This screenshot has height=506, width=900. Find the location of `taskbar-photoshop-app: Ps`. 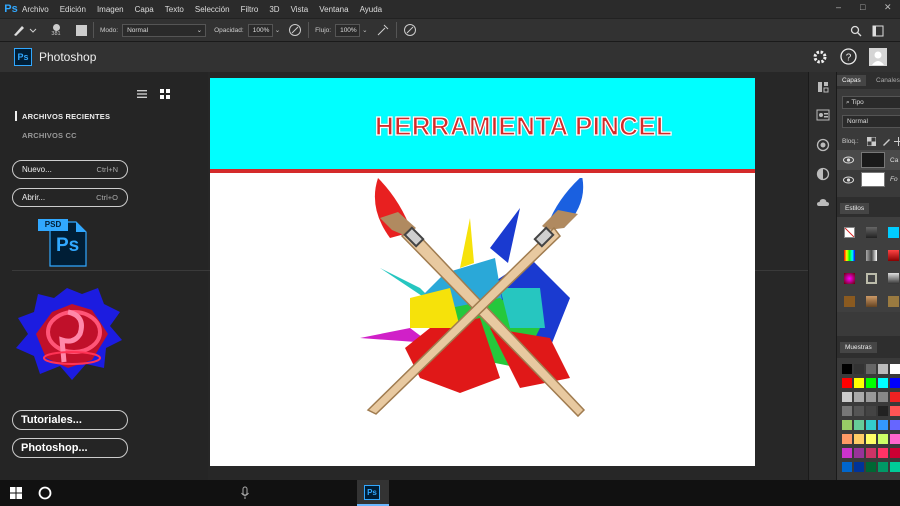

taskbar-photoshop-app: Ps is located at coordinates (373, 493).